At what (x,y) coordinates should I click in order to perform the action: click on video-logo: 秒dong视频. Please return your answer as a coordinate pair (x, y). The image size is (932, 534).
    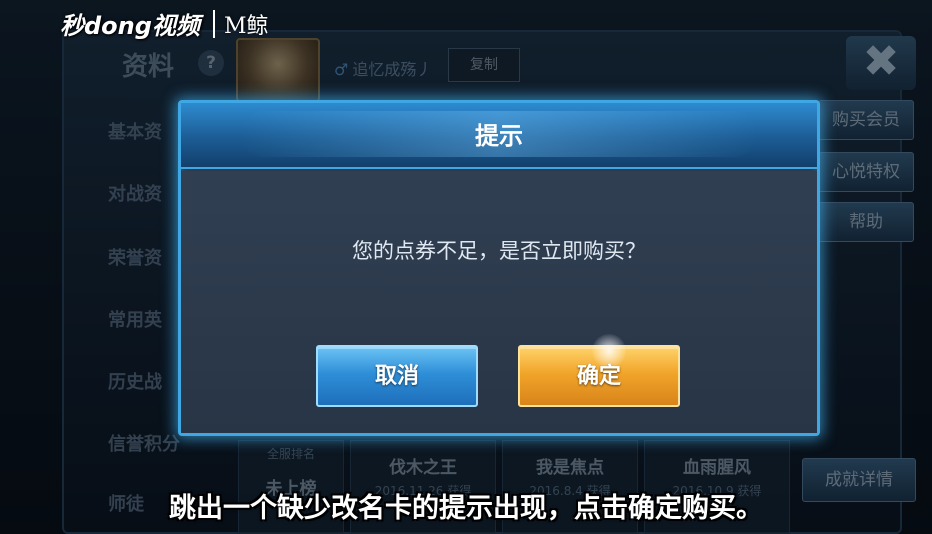
    Looking at the image, I should click on (130, 26).